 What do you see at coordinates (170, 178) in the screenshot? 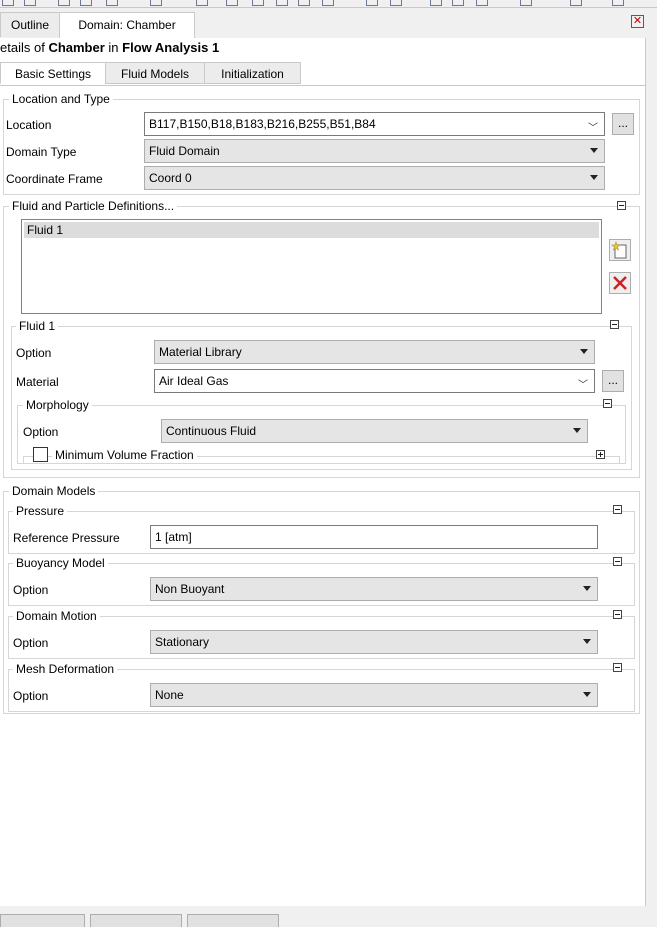
I see `coord-frame-value: Coord 0` at bounding box center [170, 178].